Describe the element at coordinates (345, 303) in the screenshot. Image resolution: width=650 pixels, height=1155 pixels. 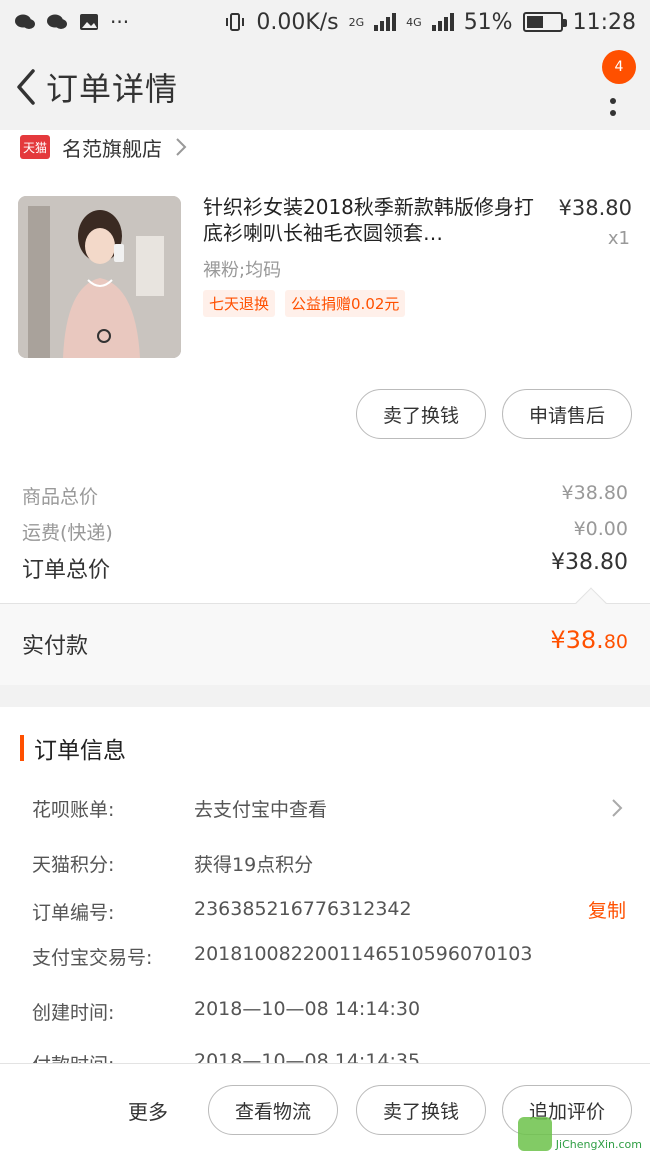
I see `tag-charity: 公益捐赠0.02元` at that location.